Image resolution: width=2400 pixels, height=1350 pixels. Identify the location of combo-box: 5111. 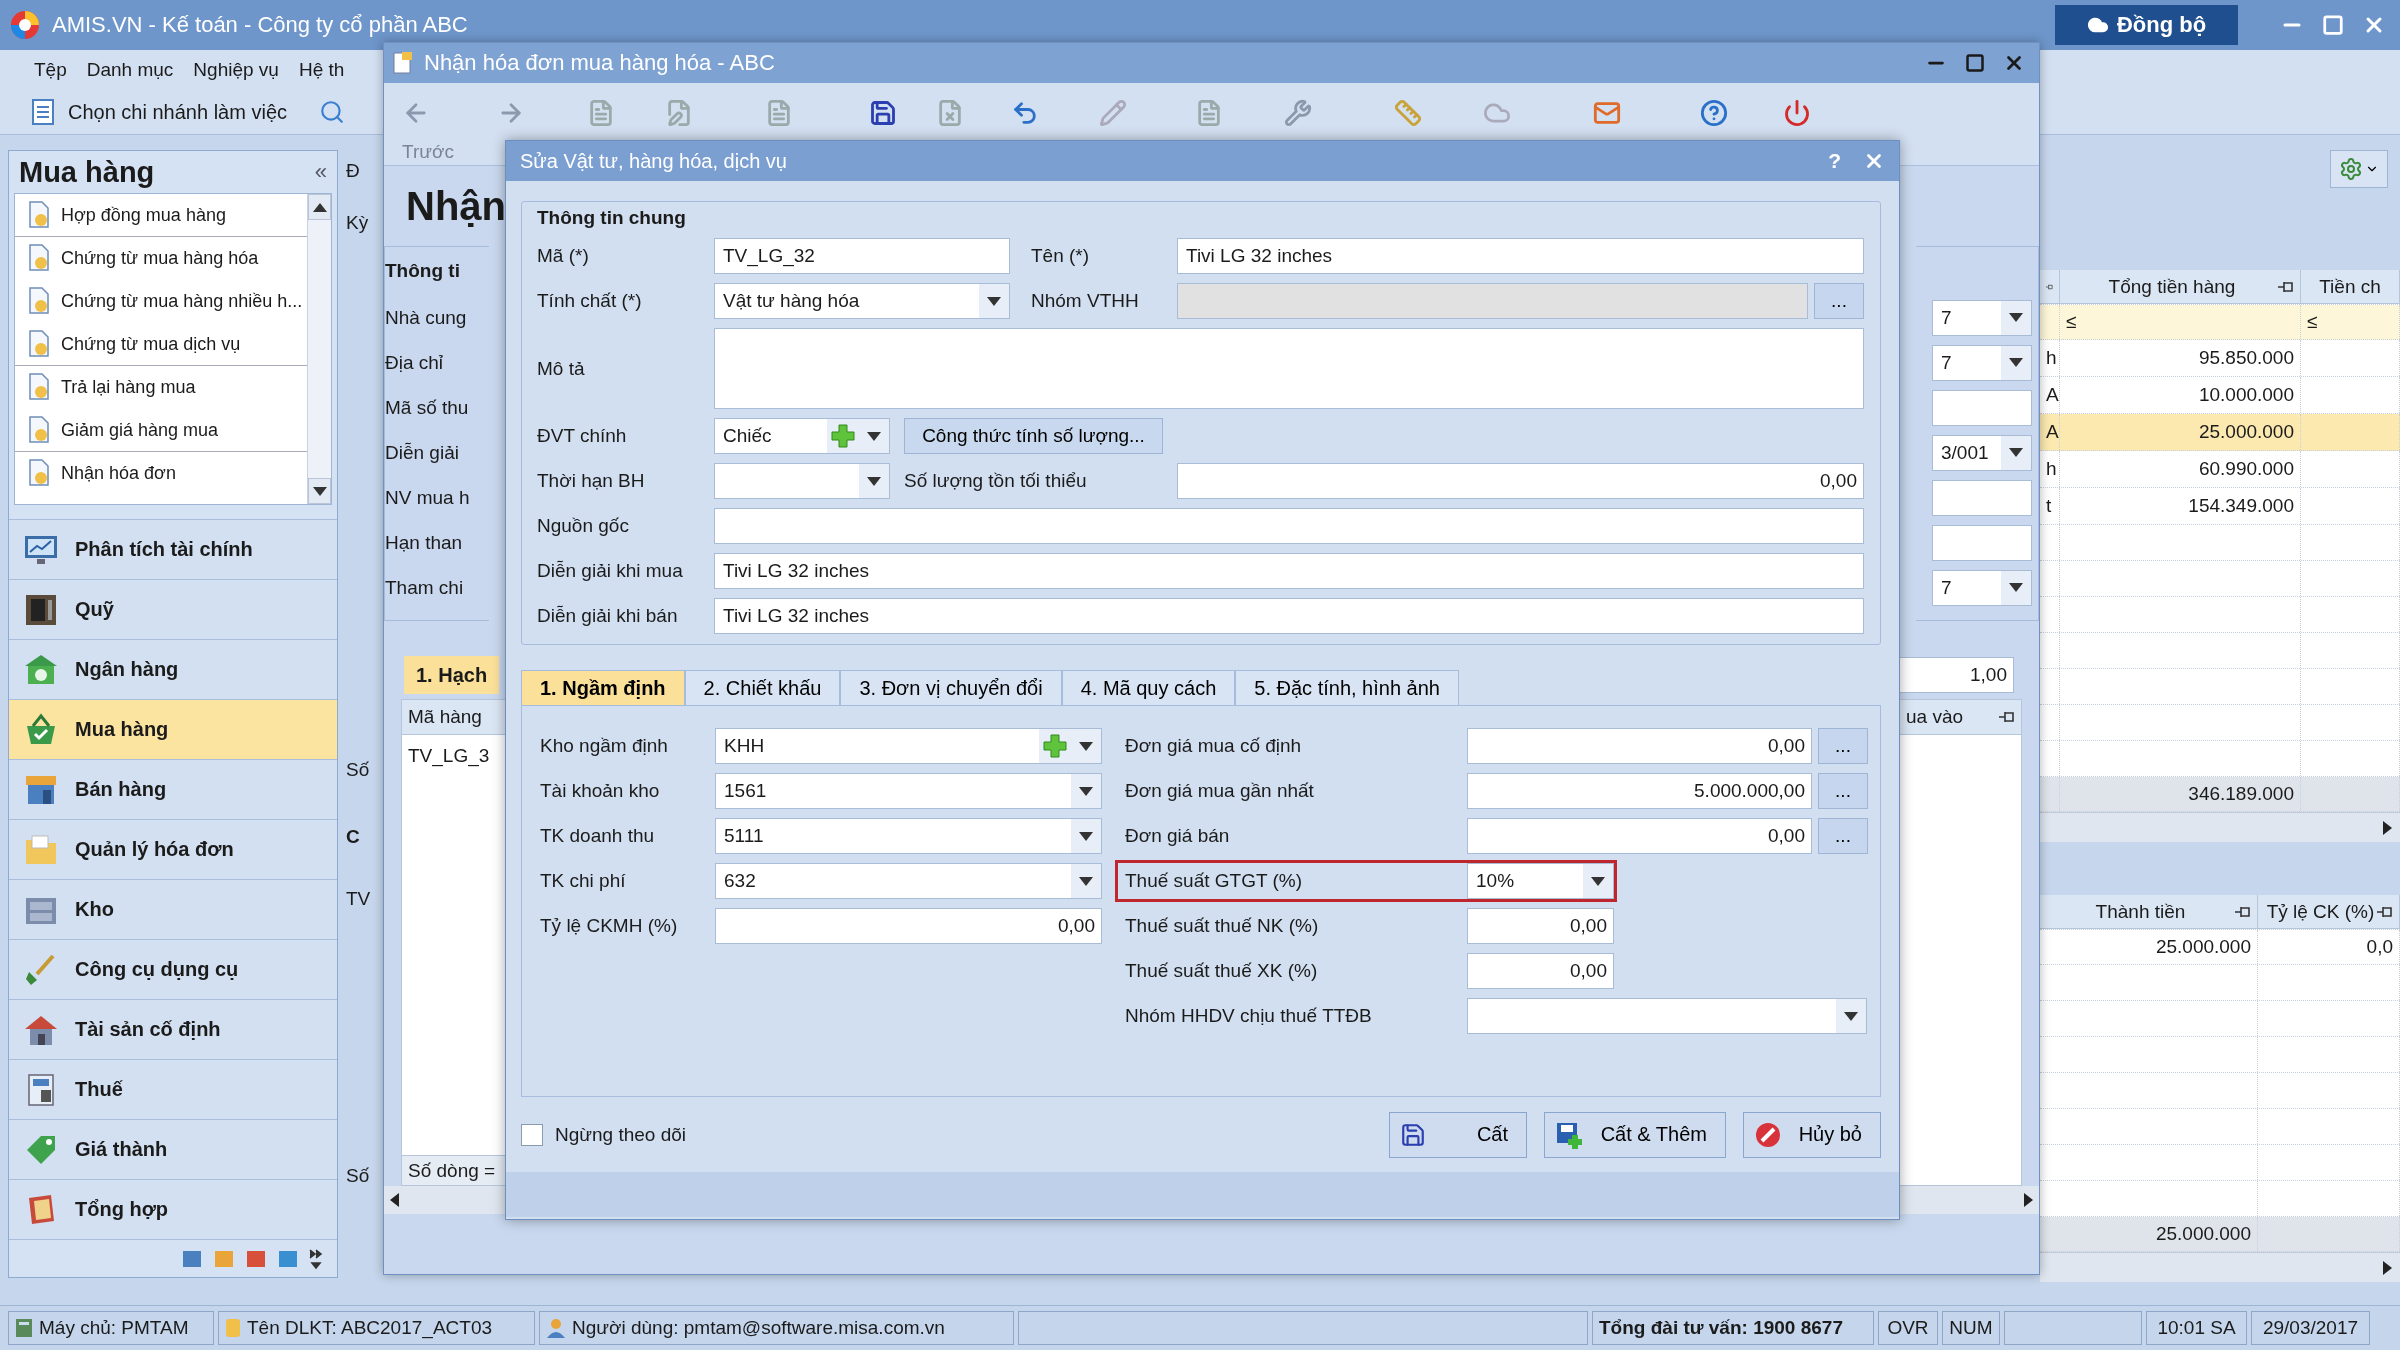
(908, 836).